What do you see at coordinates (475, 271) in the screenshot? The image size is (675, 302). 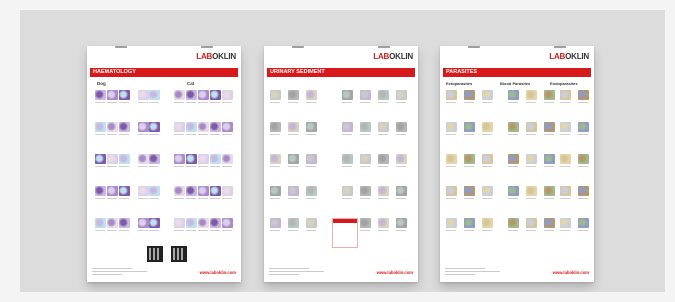 I see `footer-info` at bounding box center [475, 271].